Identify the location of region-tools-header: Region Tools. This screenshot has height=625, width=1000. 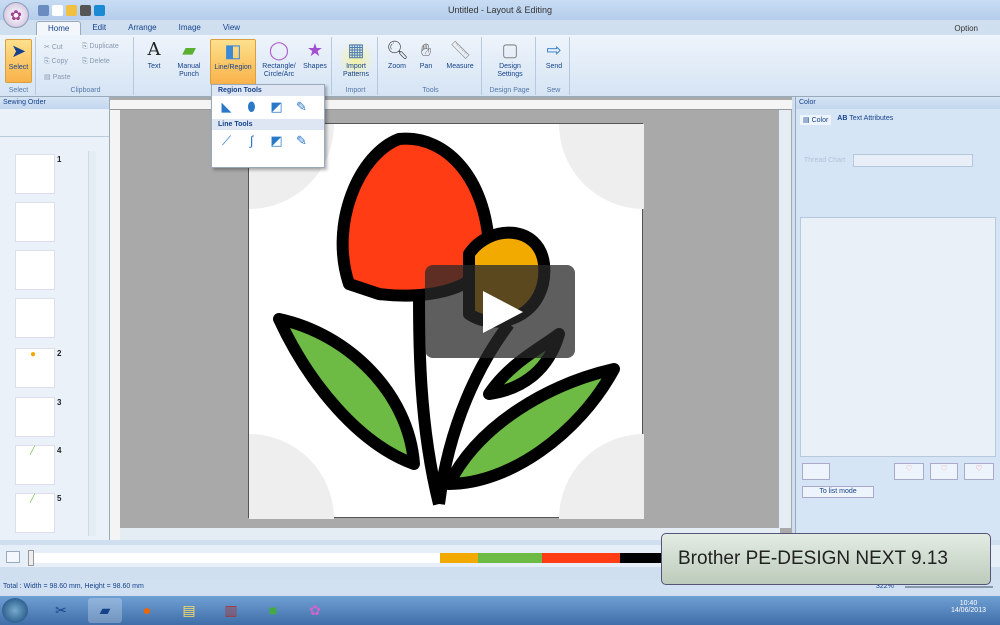
(268, 90).